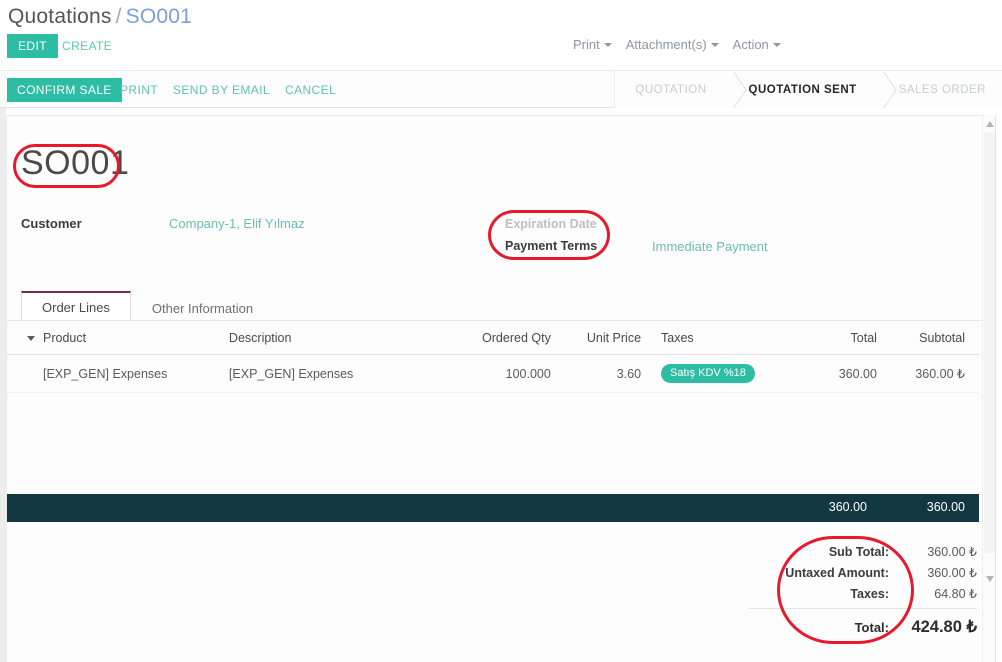 Image resolution: width=1002 pixels, height=662 pixels. I want to click on sort-descending-icon, so click(31, 338).